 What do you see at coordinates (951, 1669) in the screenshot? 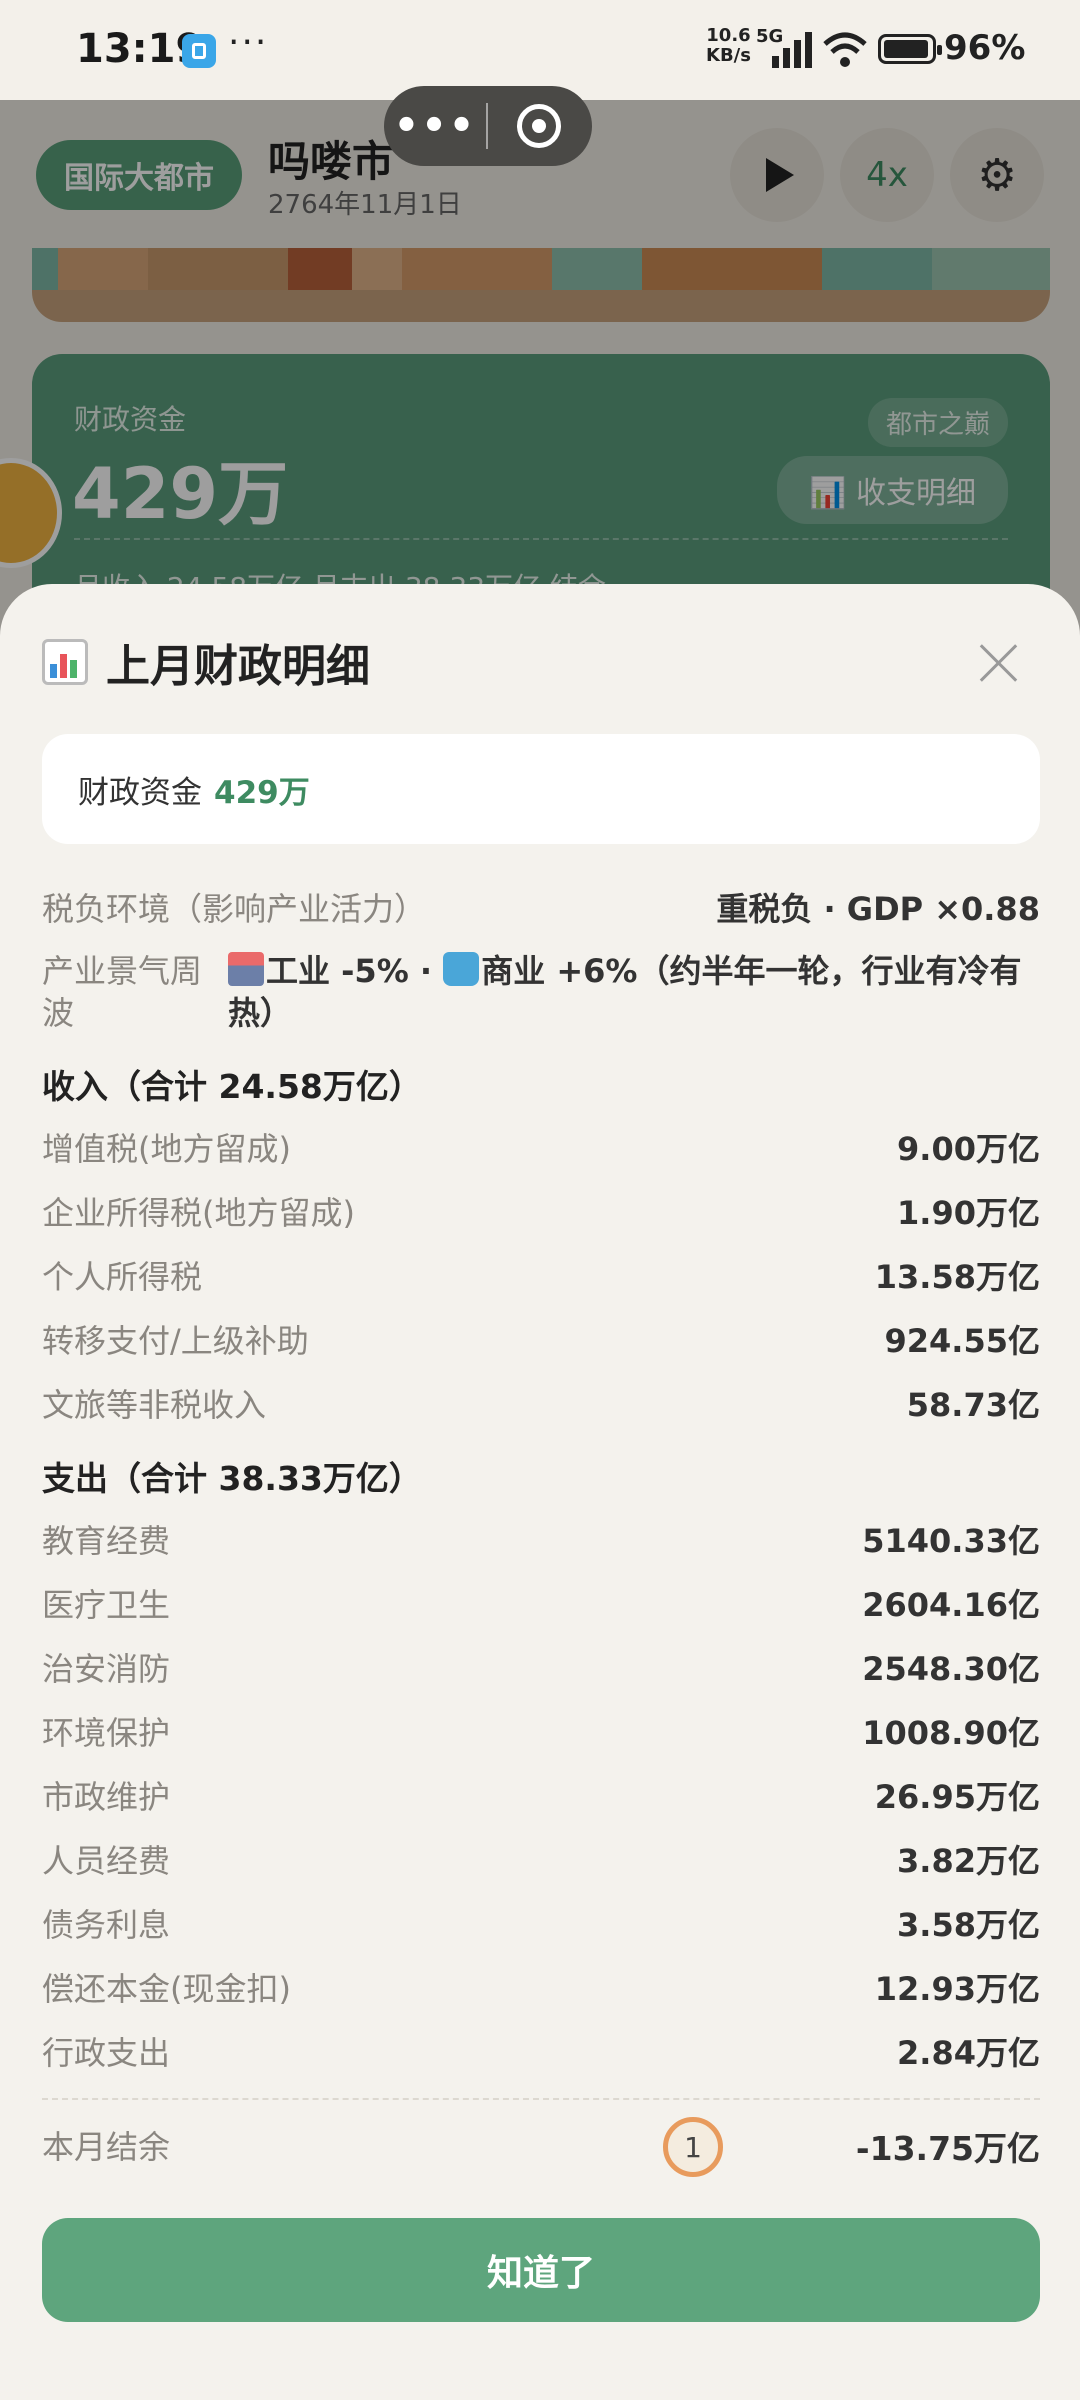
I see `expense-item-value: 2548.30亿` at bounding box center [951, 1669].